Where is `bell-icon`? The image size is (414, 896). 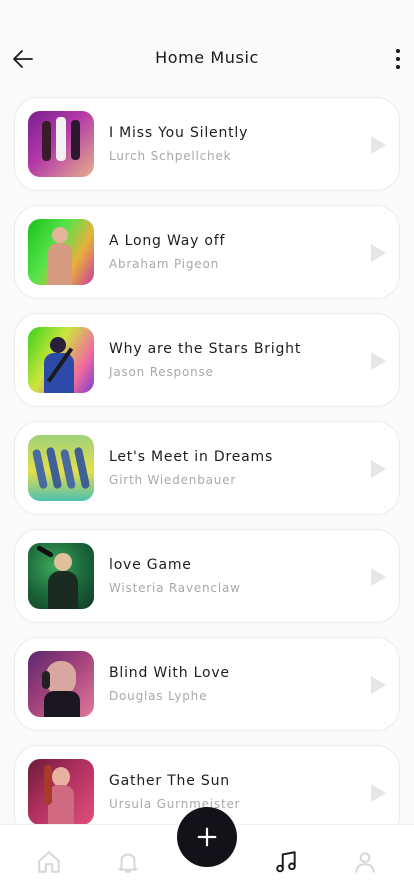 bell-icon is located at coordinates (128, 863).